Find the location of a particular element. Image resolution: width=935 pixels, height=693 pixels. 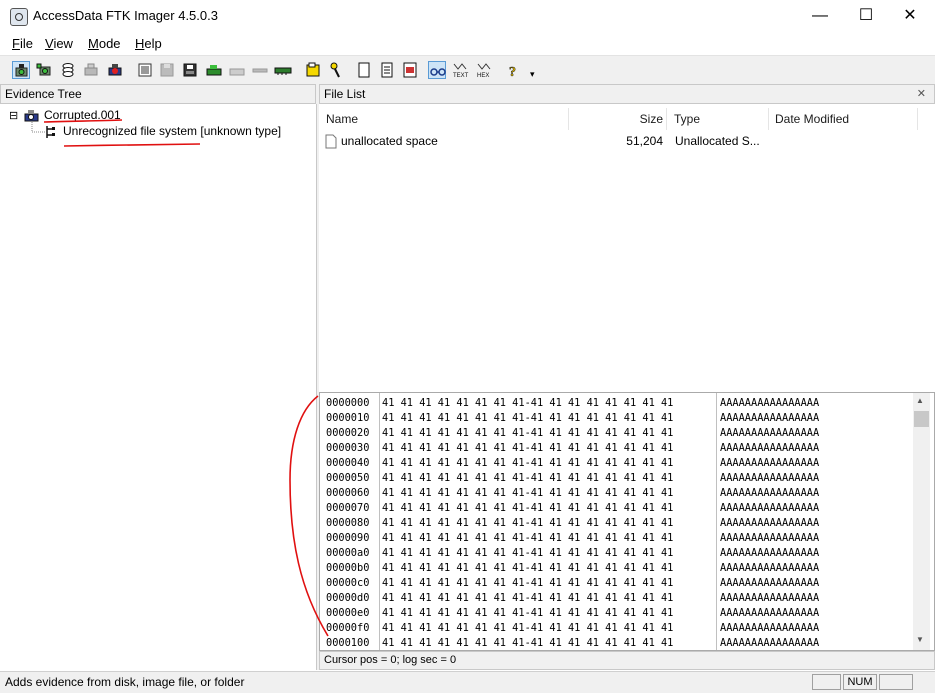

hex-ascii-divider is located at coordinates (716, 521).